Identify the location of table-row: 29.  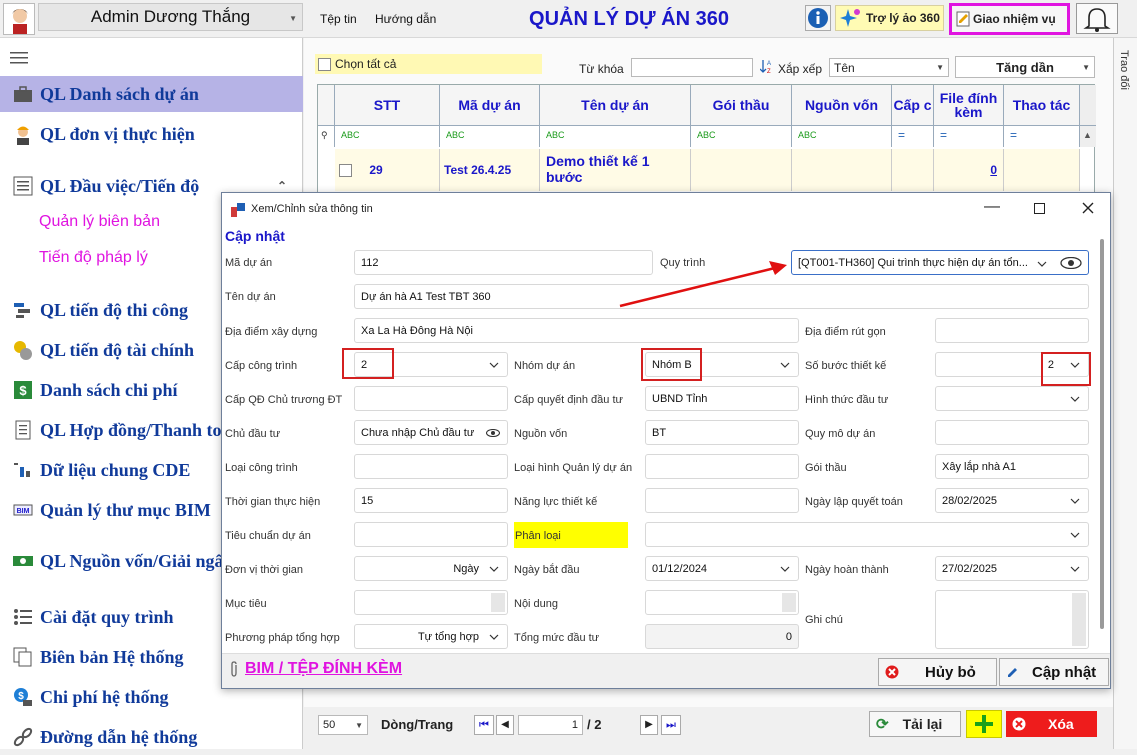
(387, 170).